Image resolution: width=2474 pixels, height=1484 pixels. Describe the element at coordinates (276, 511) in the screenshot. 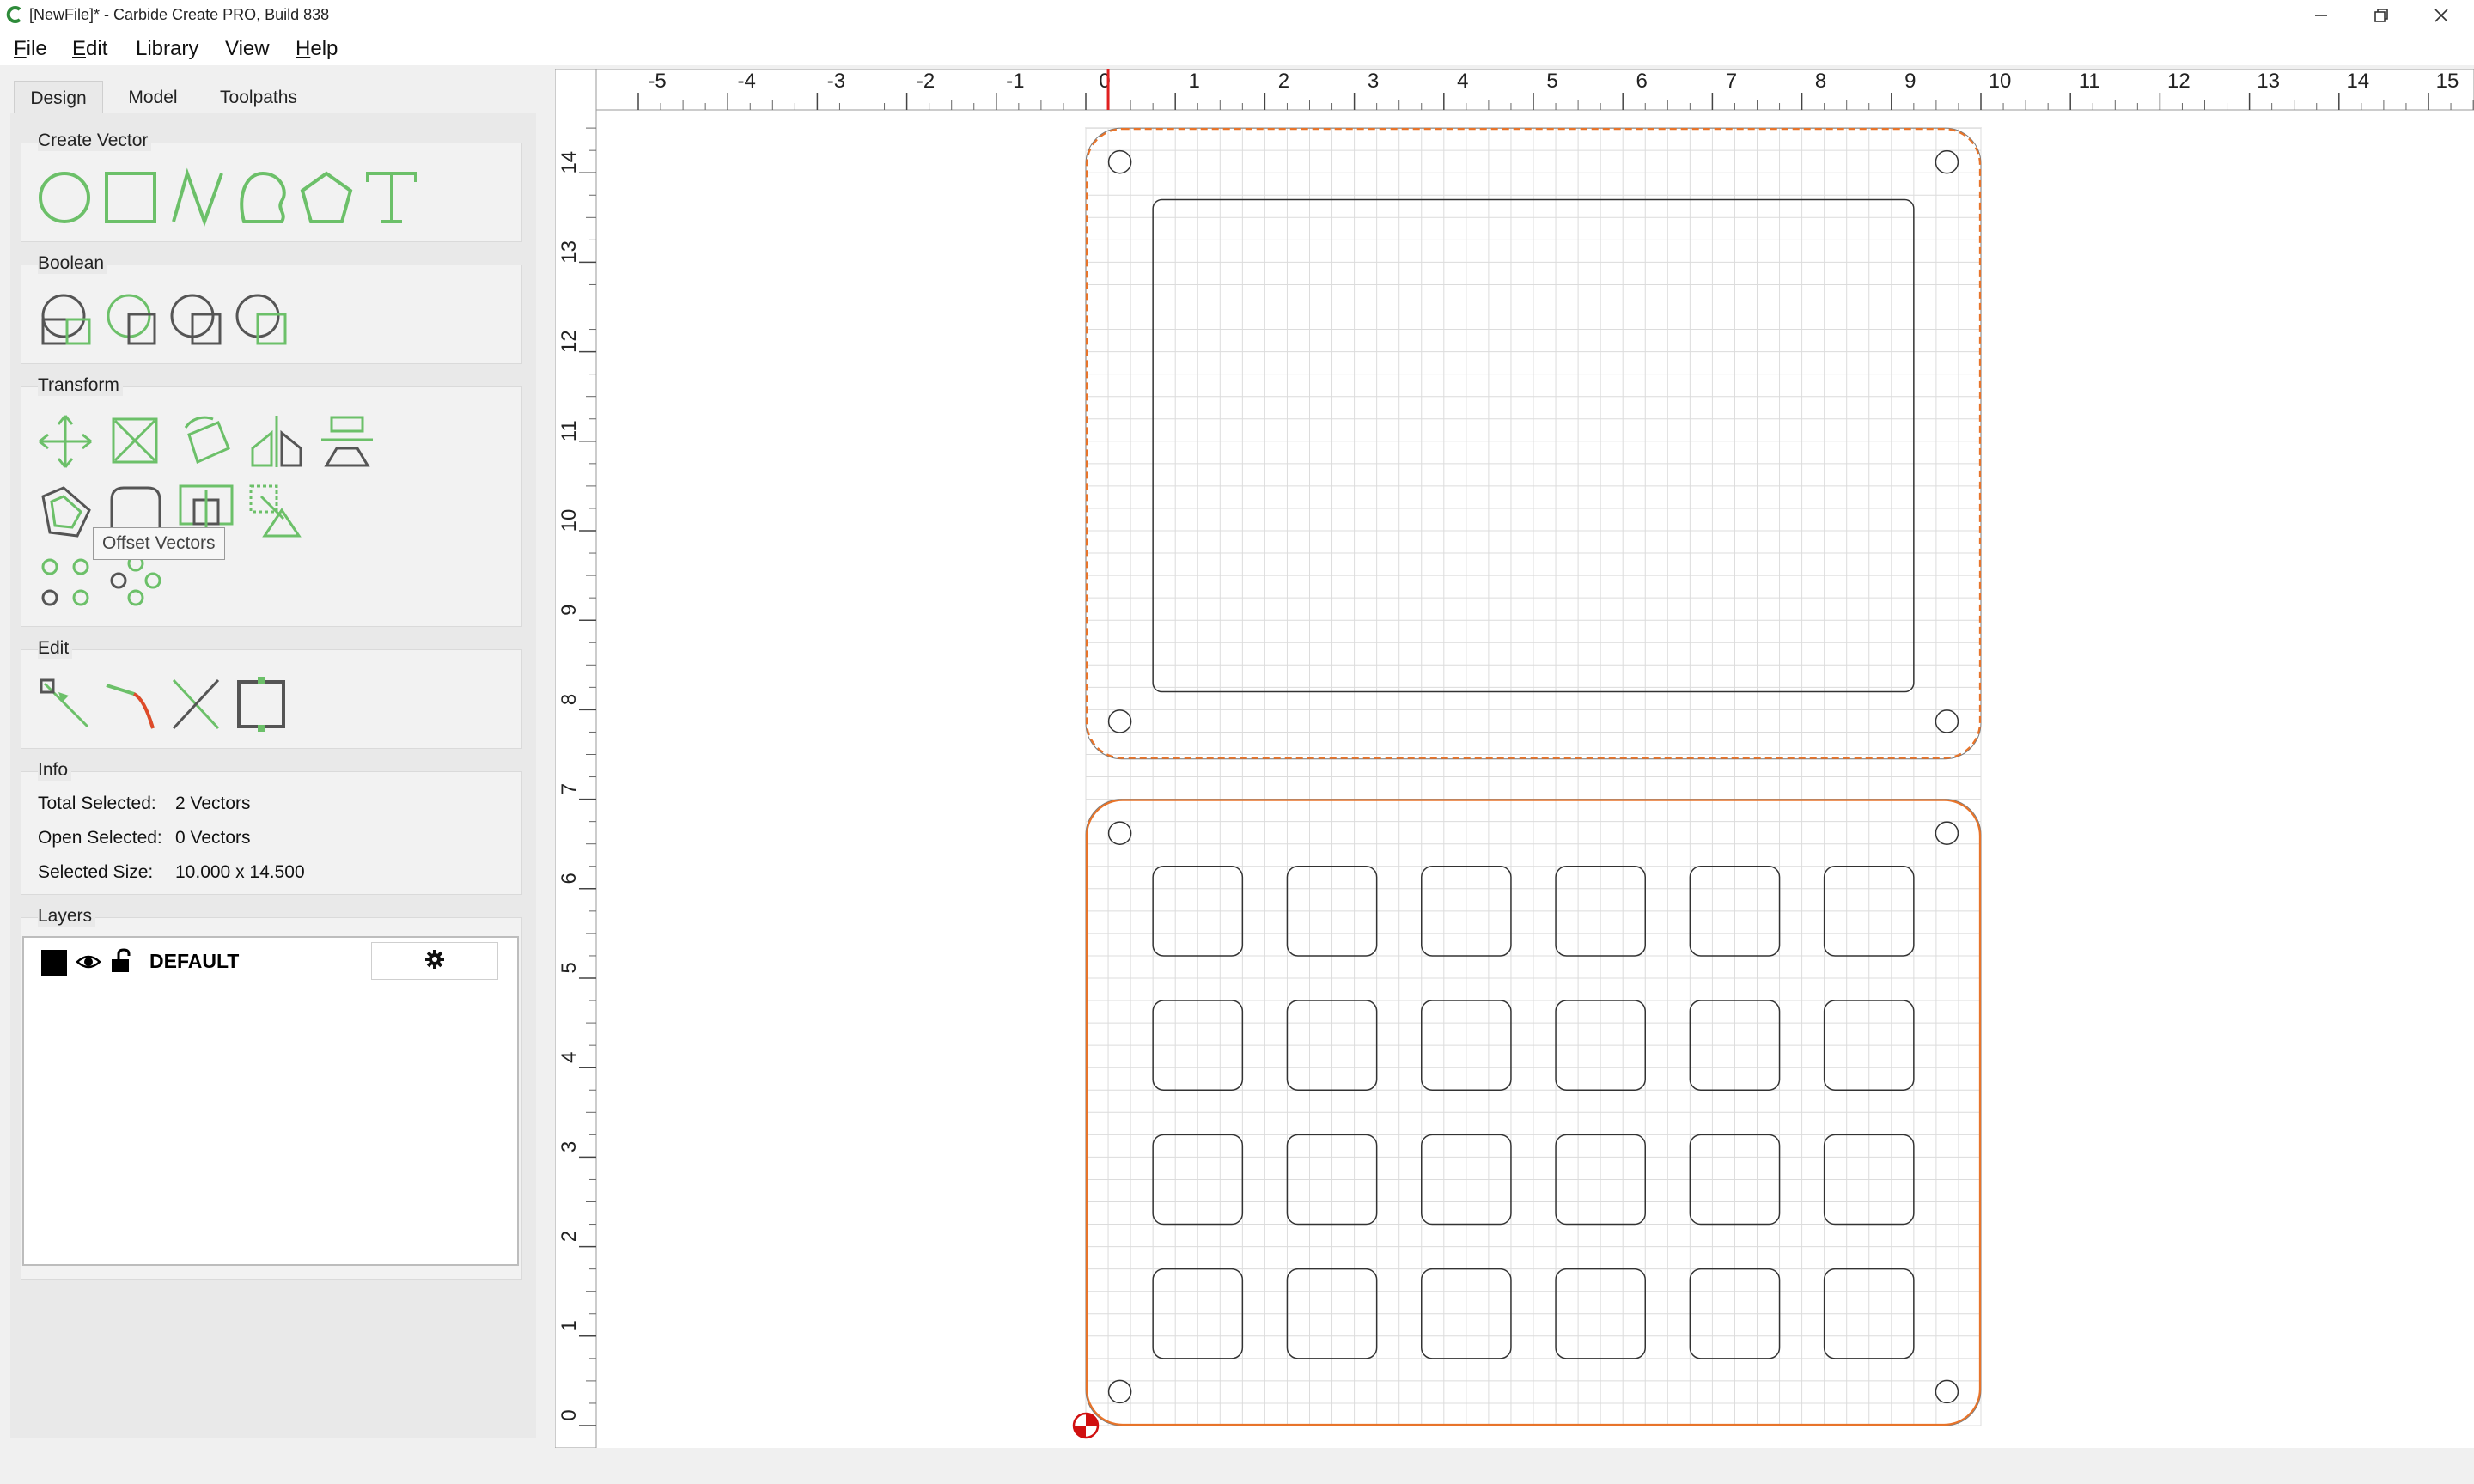

I see `trim-icon` at that location.